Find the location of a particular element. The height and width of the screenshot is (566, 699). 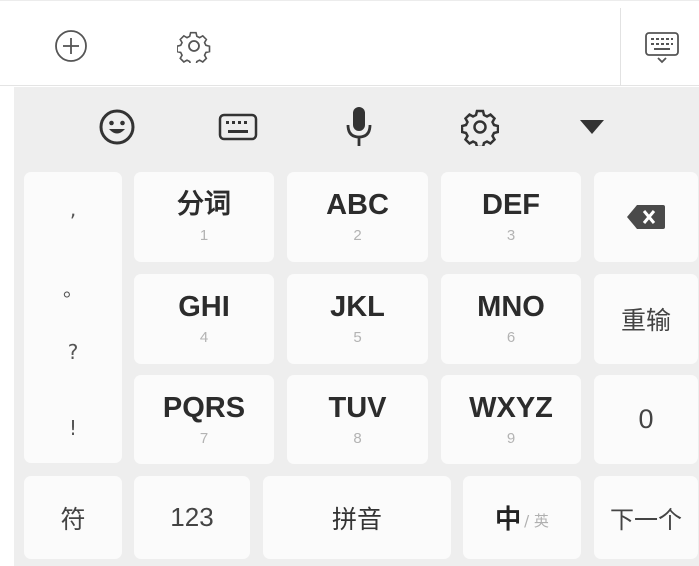

key-label: MNO is located at coordinates (511, 307).